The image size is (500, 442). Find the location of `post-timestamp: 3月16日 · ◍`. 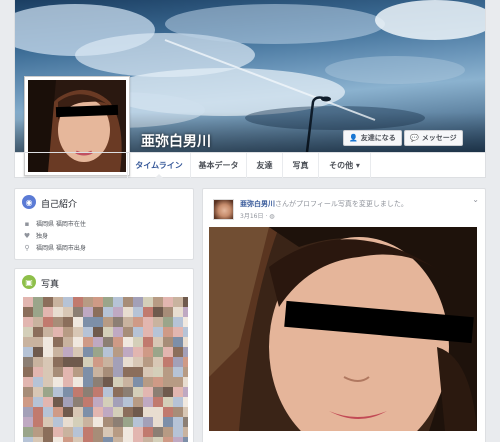

post-timestamp: 3月16日 · ◍ is located at coordinates (257, 215).